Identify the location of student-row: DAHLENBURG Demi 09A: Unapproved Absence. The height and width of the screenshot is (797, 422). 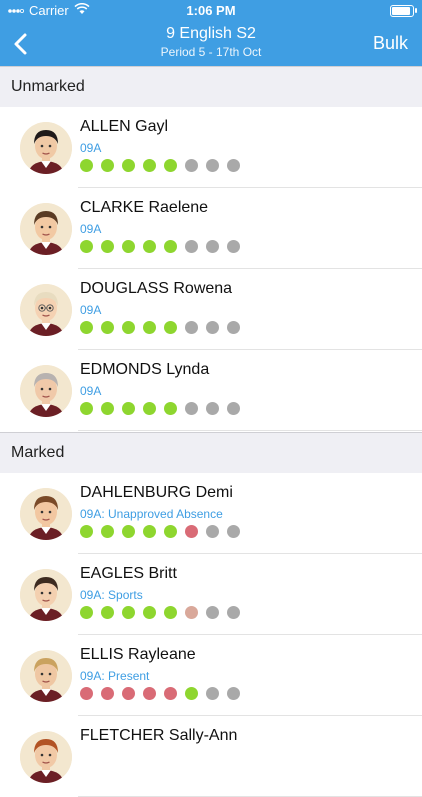
(211, 513).